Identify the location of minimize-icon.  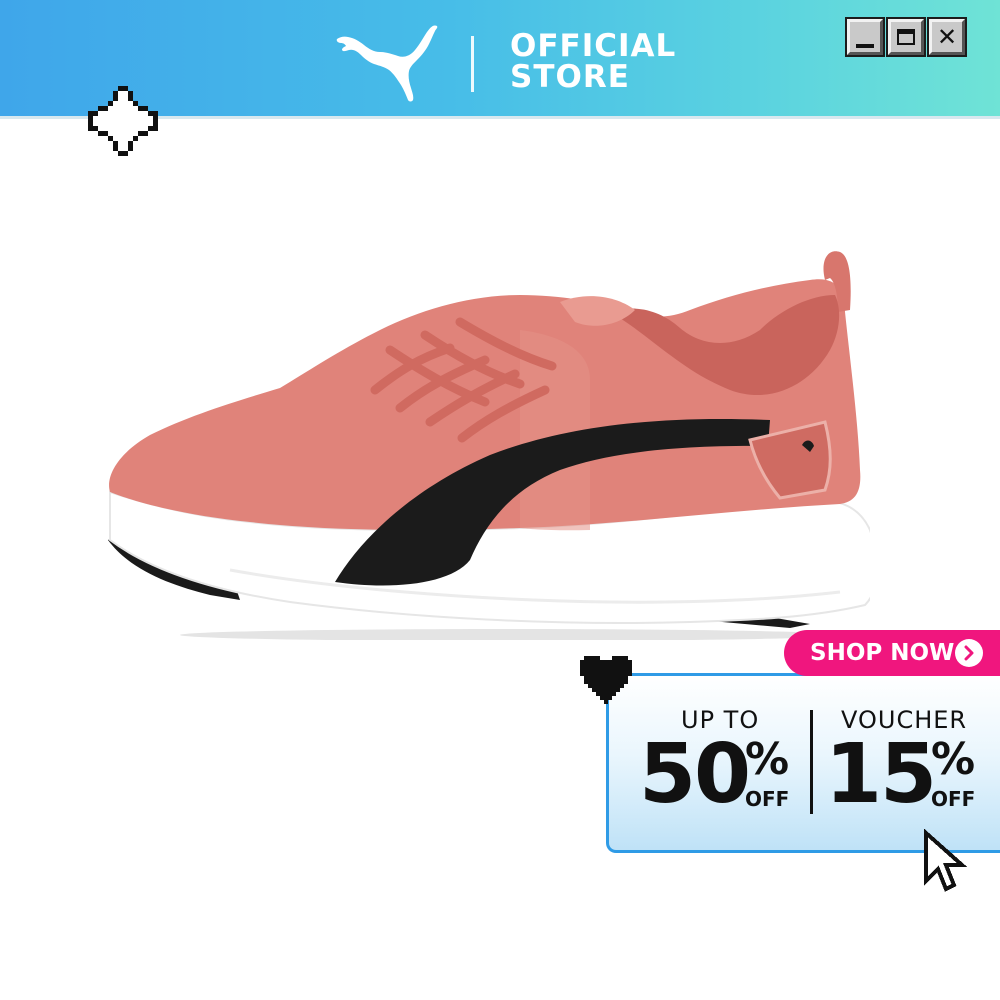
(865, 46).